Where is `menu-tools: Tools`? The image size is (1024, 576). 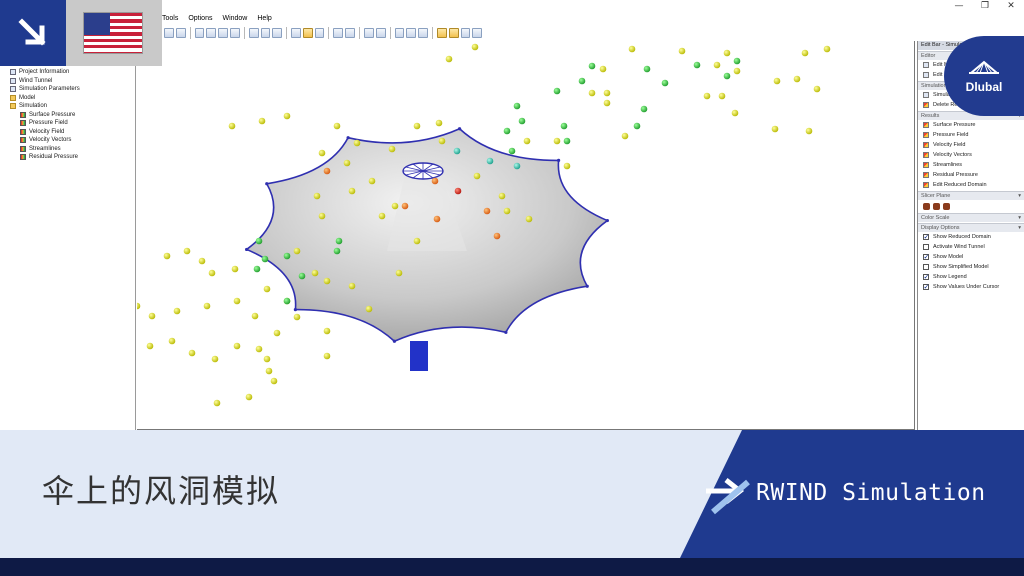 menu-tools: Tools is located at coordinates (170, 19).